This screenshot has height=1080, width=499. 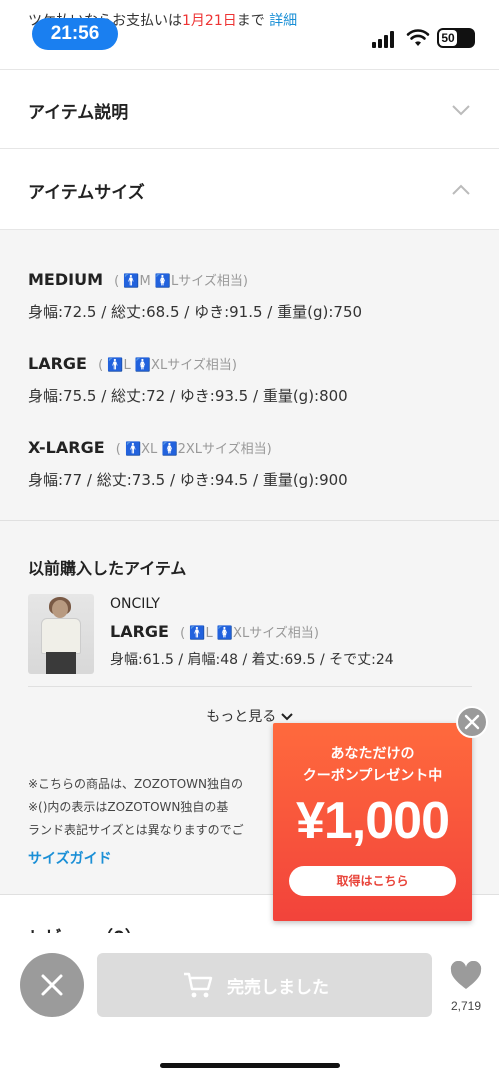 I want to click on sold-out-label: 完売しました, so click(x=278, y=988).